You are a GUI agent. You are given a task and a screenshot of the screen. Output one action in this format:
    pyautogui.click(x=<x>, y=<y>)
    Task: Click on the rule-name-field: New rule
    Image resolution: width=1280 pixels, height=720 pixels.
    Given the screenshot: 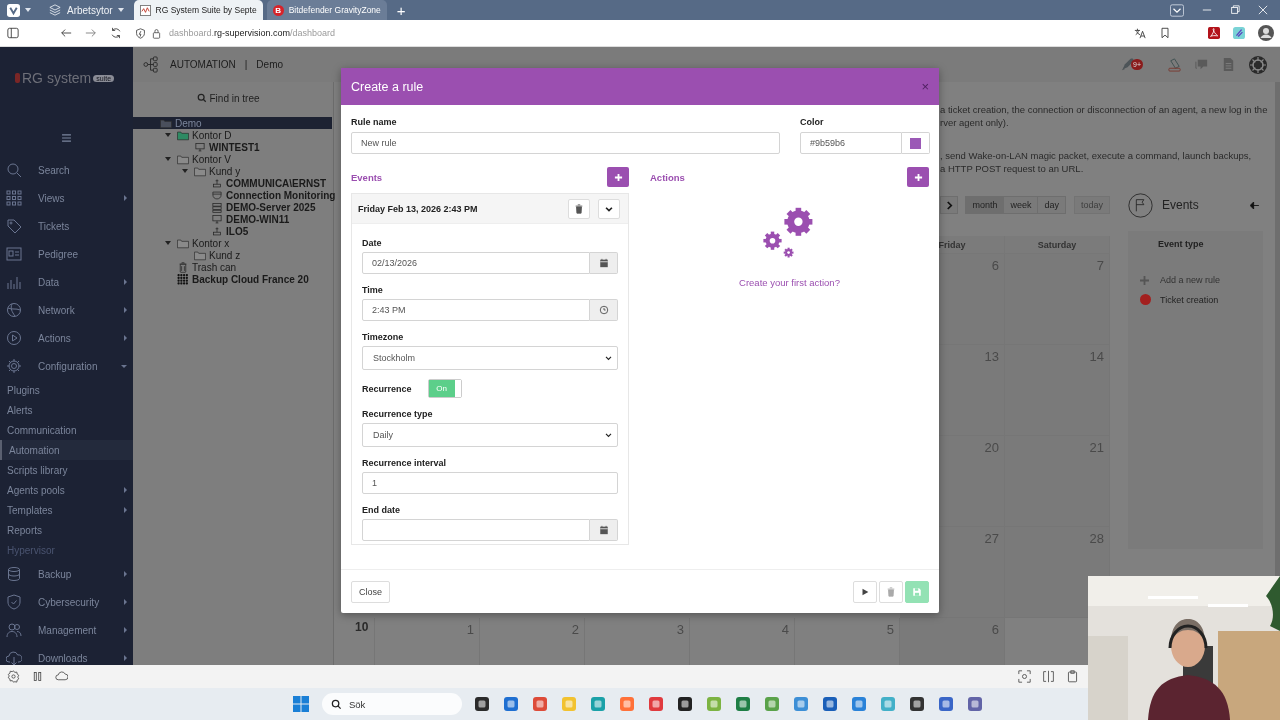 What is the action you would take?
    pyautogui.click(x=565, y=143)
    